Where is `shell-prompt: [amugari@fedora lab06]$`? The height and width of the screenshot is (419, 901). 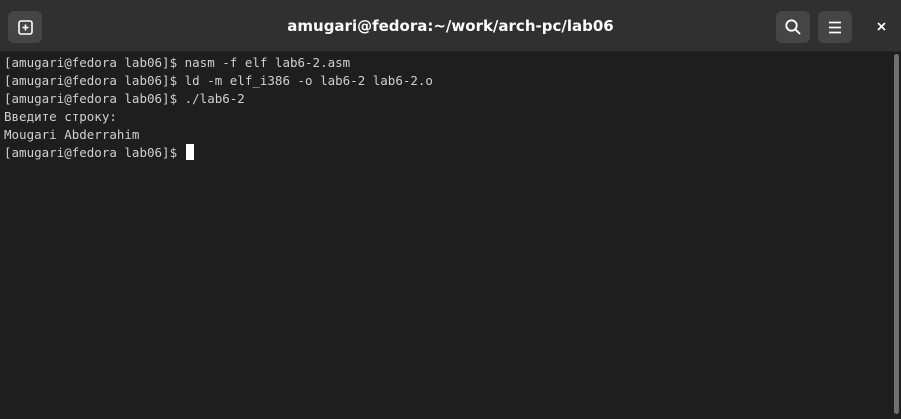
shell-prompt: [amugari@fedora lab06]$ is located at coordinates (94, 152).